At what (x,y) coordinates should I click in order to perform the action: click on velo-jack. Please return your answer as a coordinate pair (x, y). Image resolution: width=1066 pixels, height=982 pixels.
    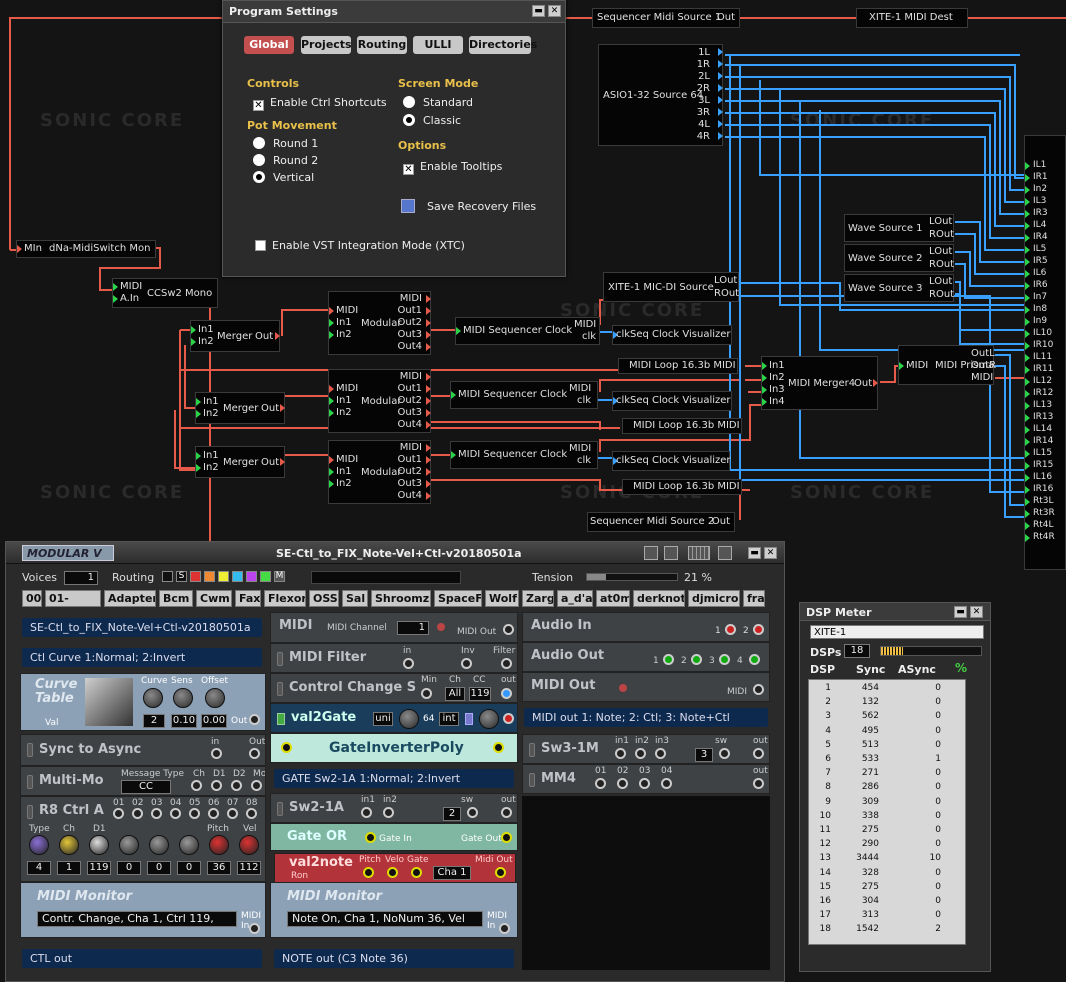
    Looking at the image, I should click on (392, 872).